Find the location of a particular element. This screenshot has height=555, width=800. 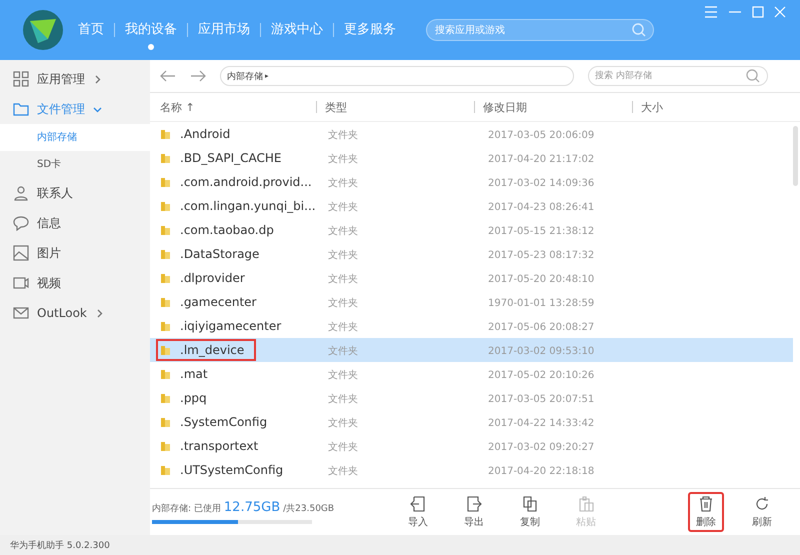

sidebar-label: OutLook is located at coordinates (62, 313).